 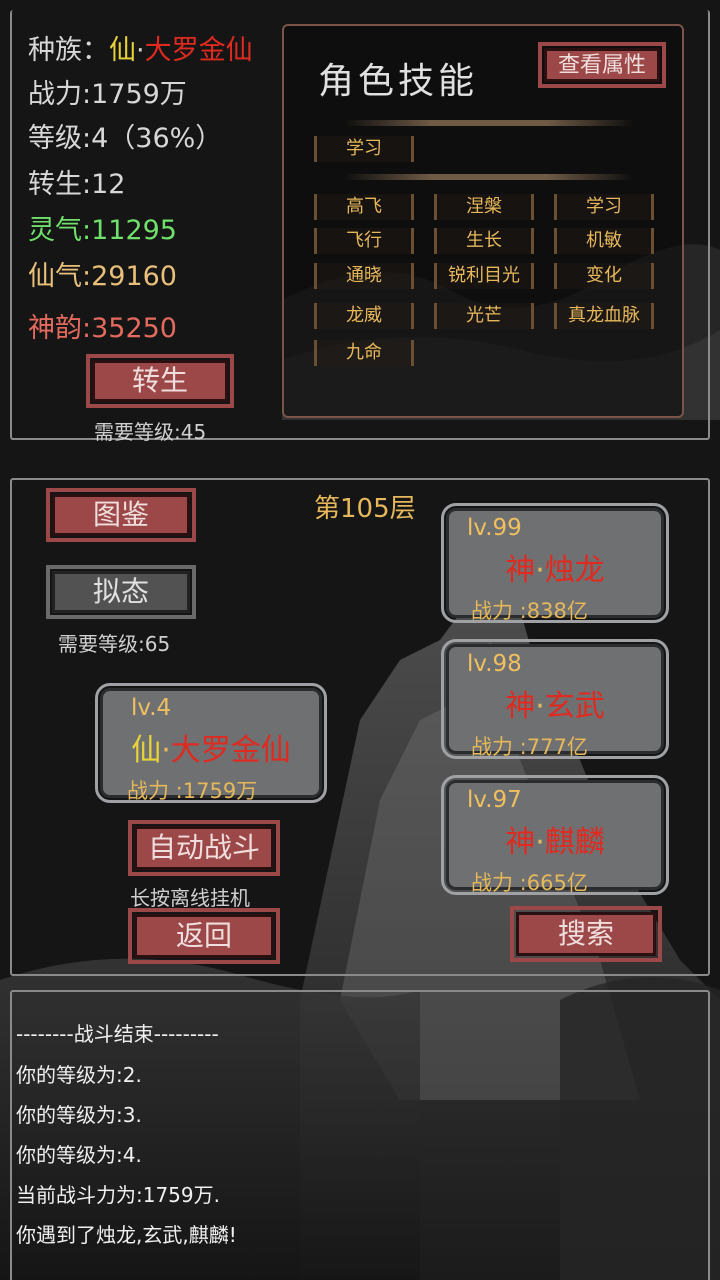 What do you see at coordinates (494, 528) in the screenshot?
I see `enemy-level: lv.99` at bounding box center [494, 528].